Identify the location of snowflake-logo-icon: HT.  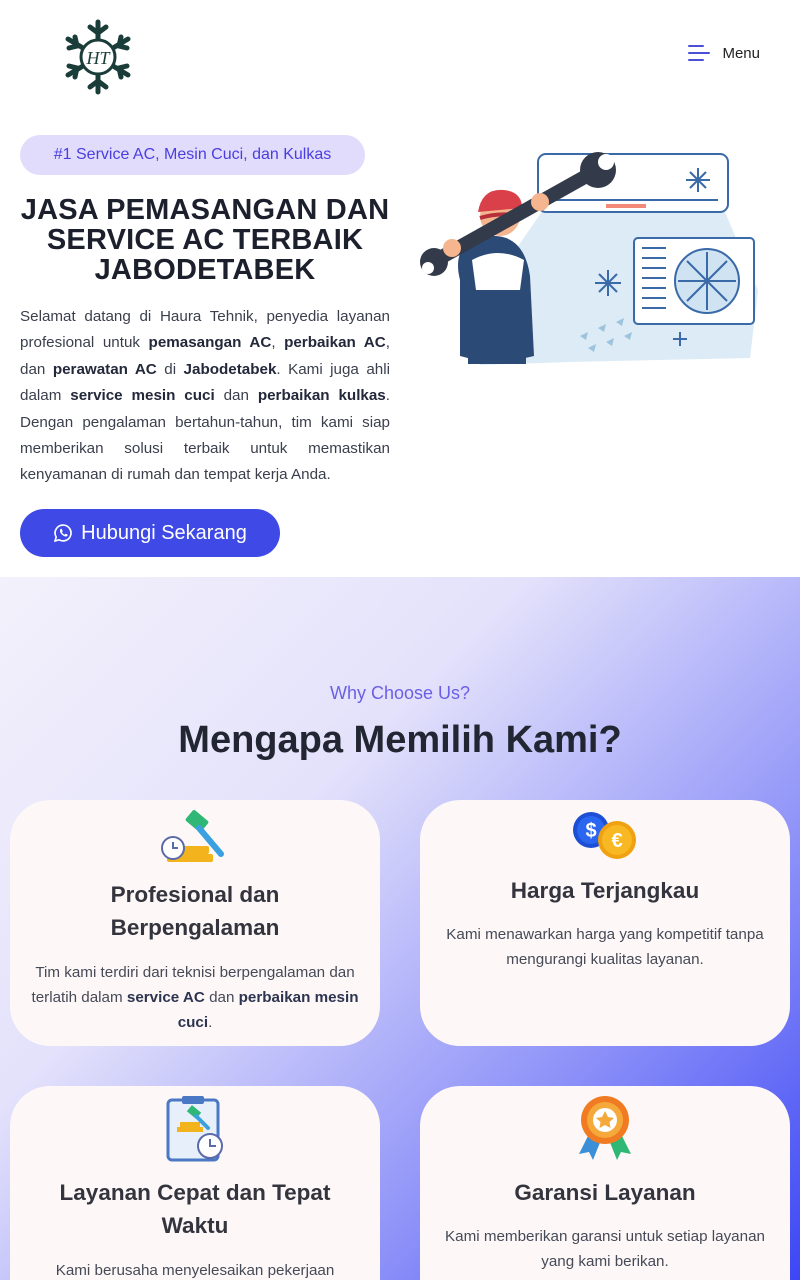
(98, 57).